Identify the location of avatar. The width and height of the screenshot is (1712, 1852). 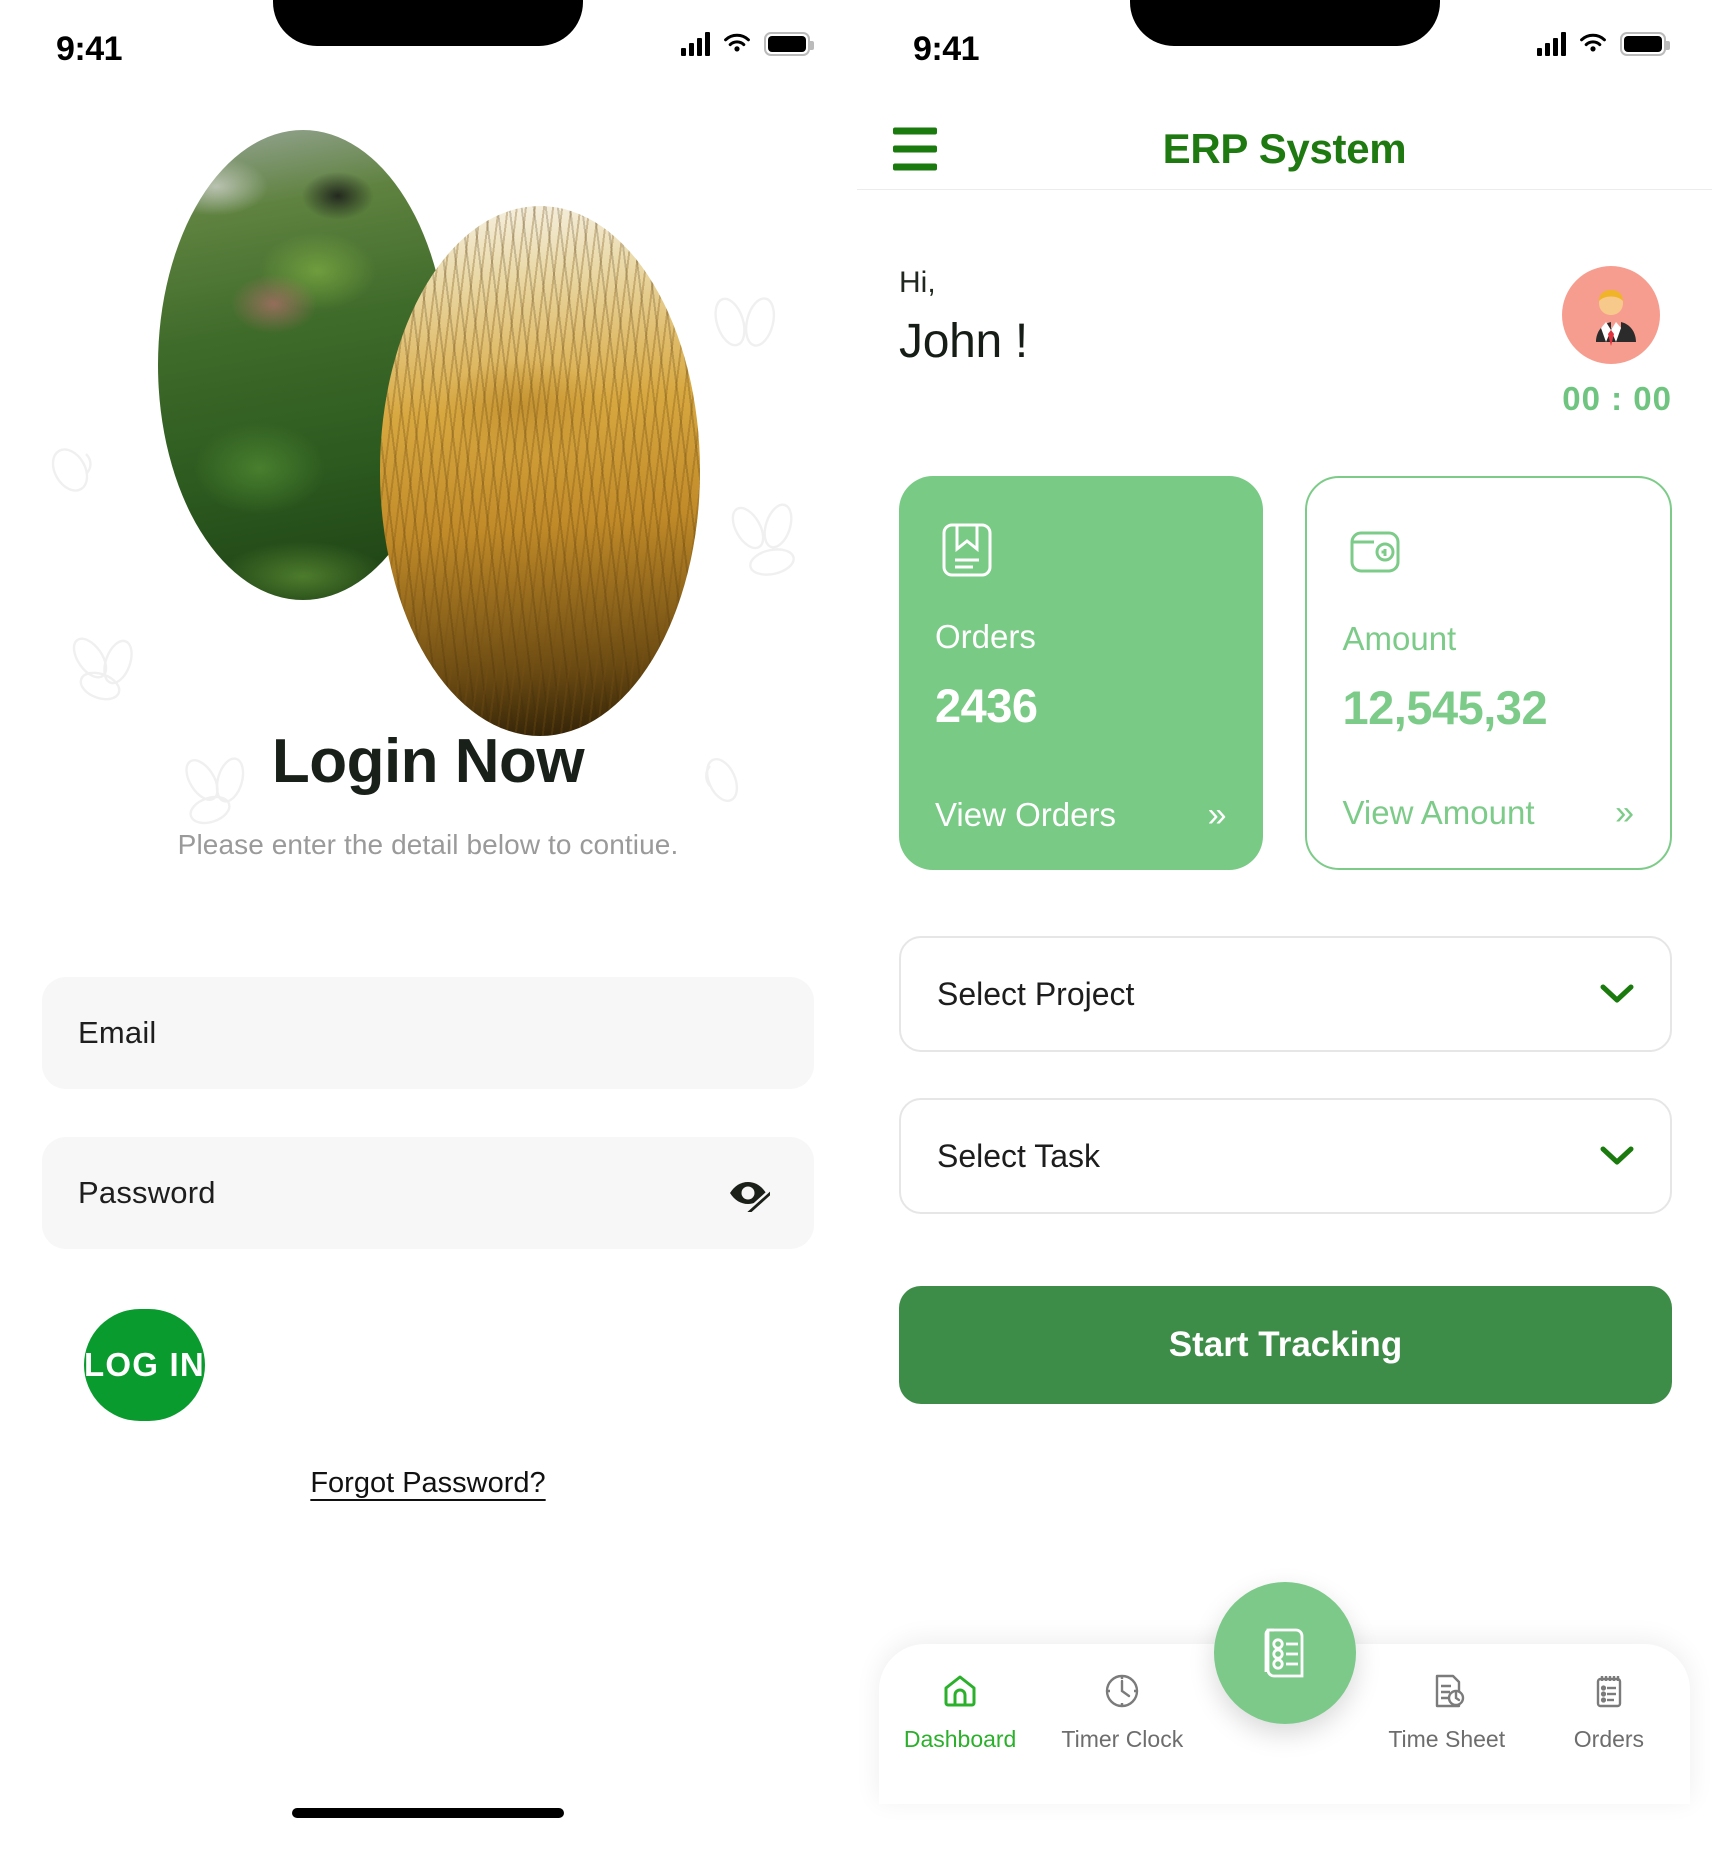
(1611, 315).